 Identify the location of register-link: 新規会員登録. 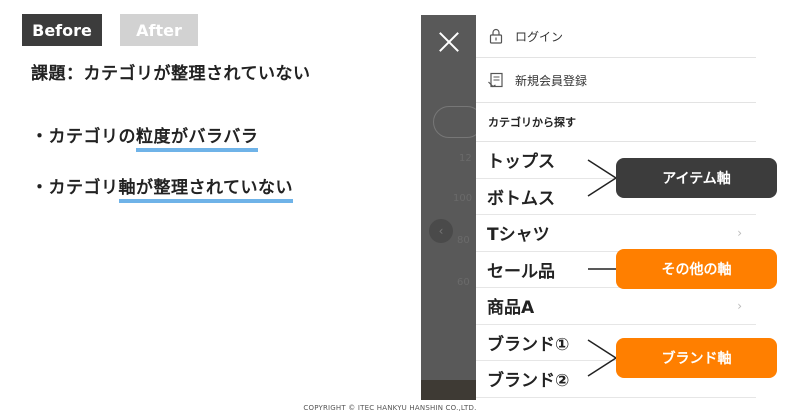
(616, 80).